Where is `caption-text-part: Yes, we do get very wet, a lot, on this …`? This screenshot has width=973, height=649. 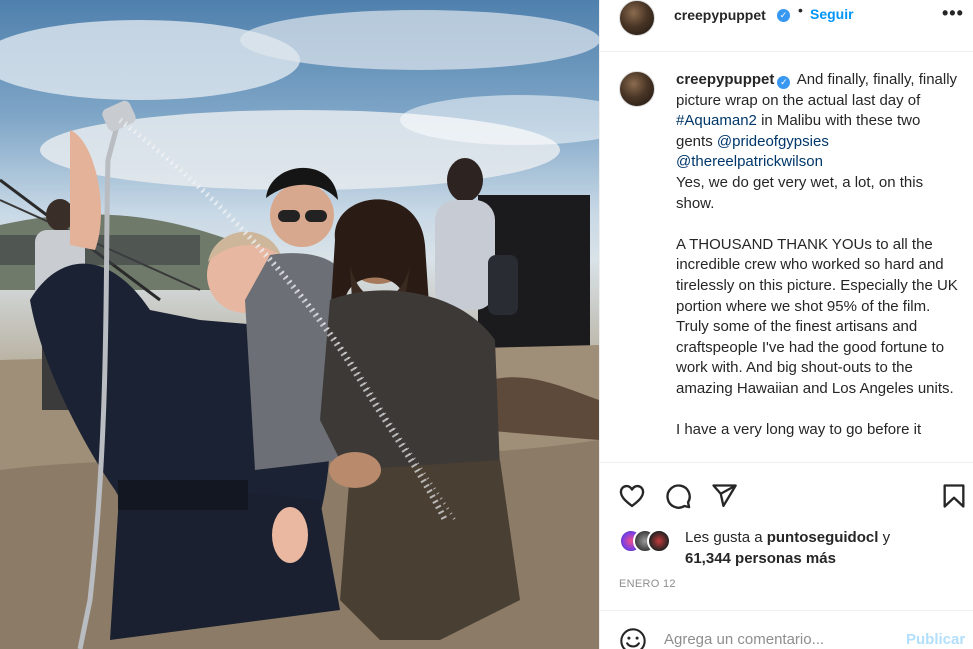 caption-text-part: Yes, we do get very wet, a lot, on this … is located at coordinates (800, 192).